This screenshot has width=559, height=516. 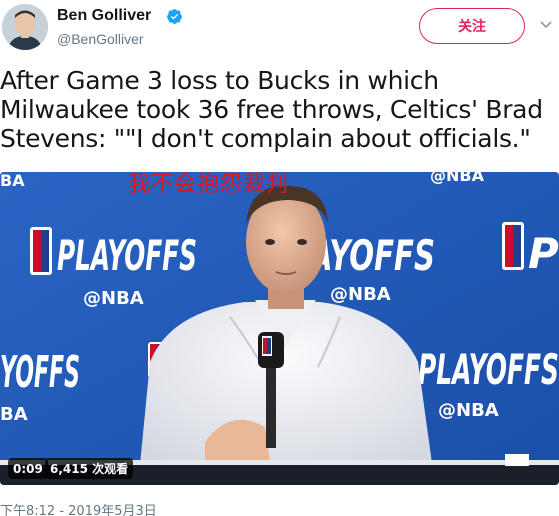 I want to click on follow-button: 关注, so click(x=472, y=26).